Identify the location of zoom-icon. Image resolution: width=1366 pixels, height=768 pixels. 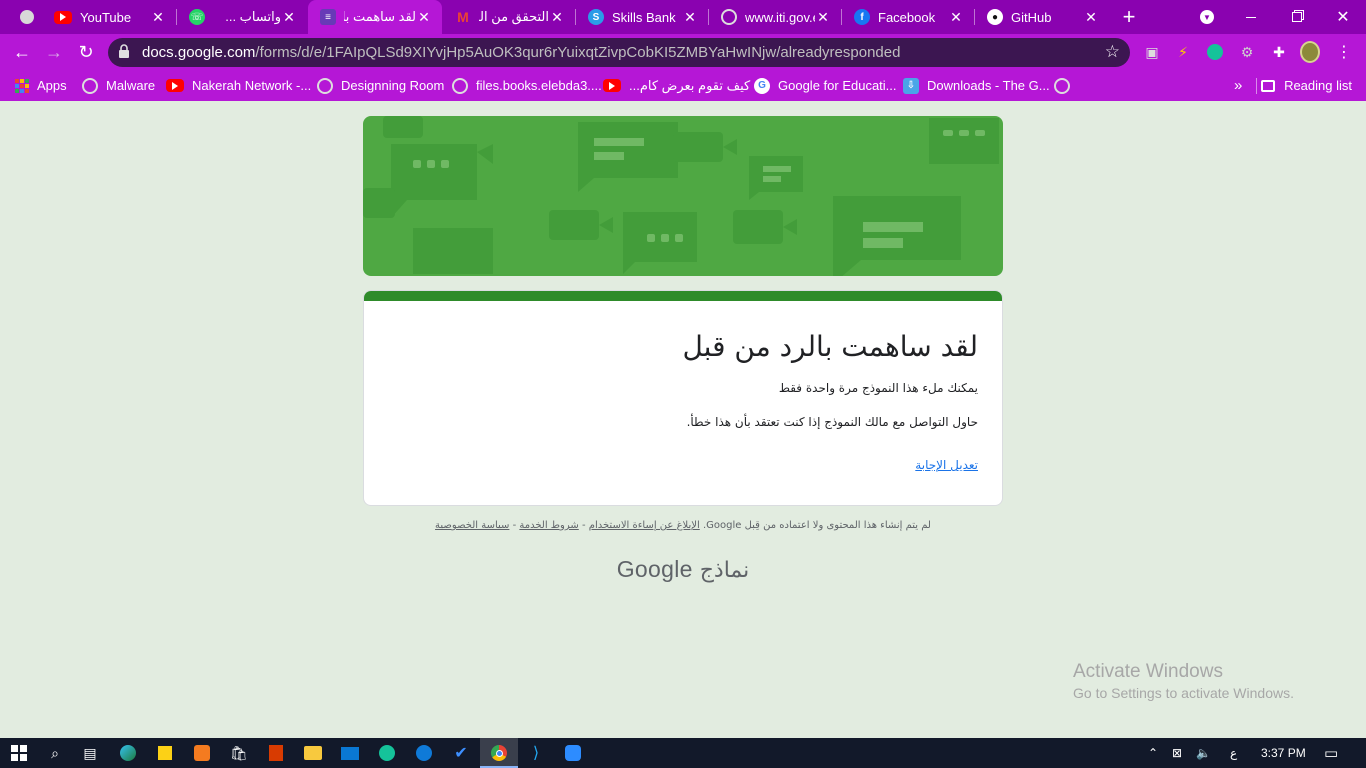
(573, 753).